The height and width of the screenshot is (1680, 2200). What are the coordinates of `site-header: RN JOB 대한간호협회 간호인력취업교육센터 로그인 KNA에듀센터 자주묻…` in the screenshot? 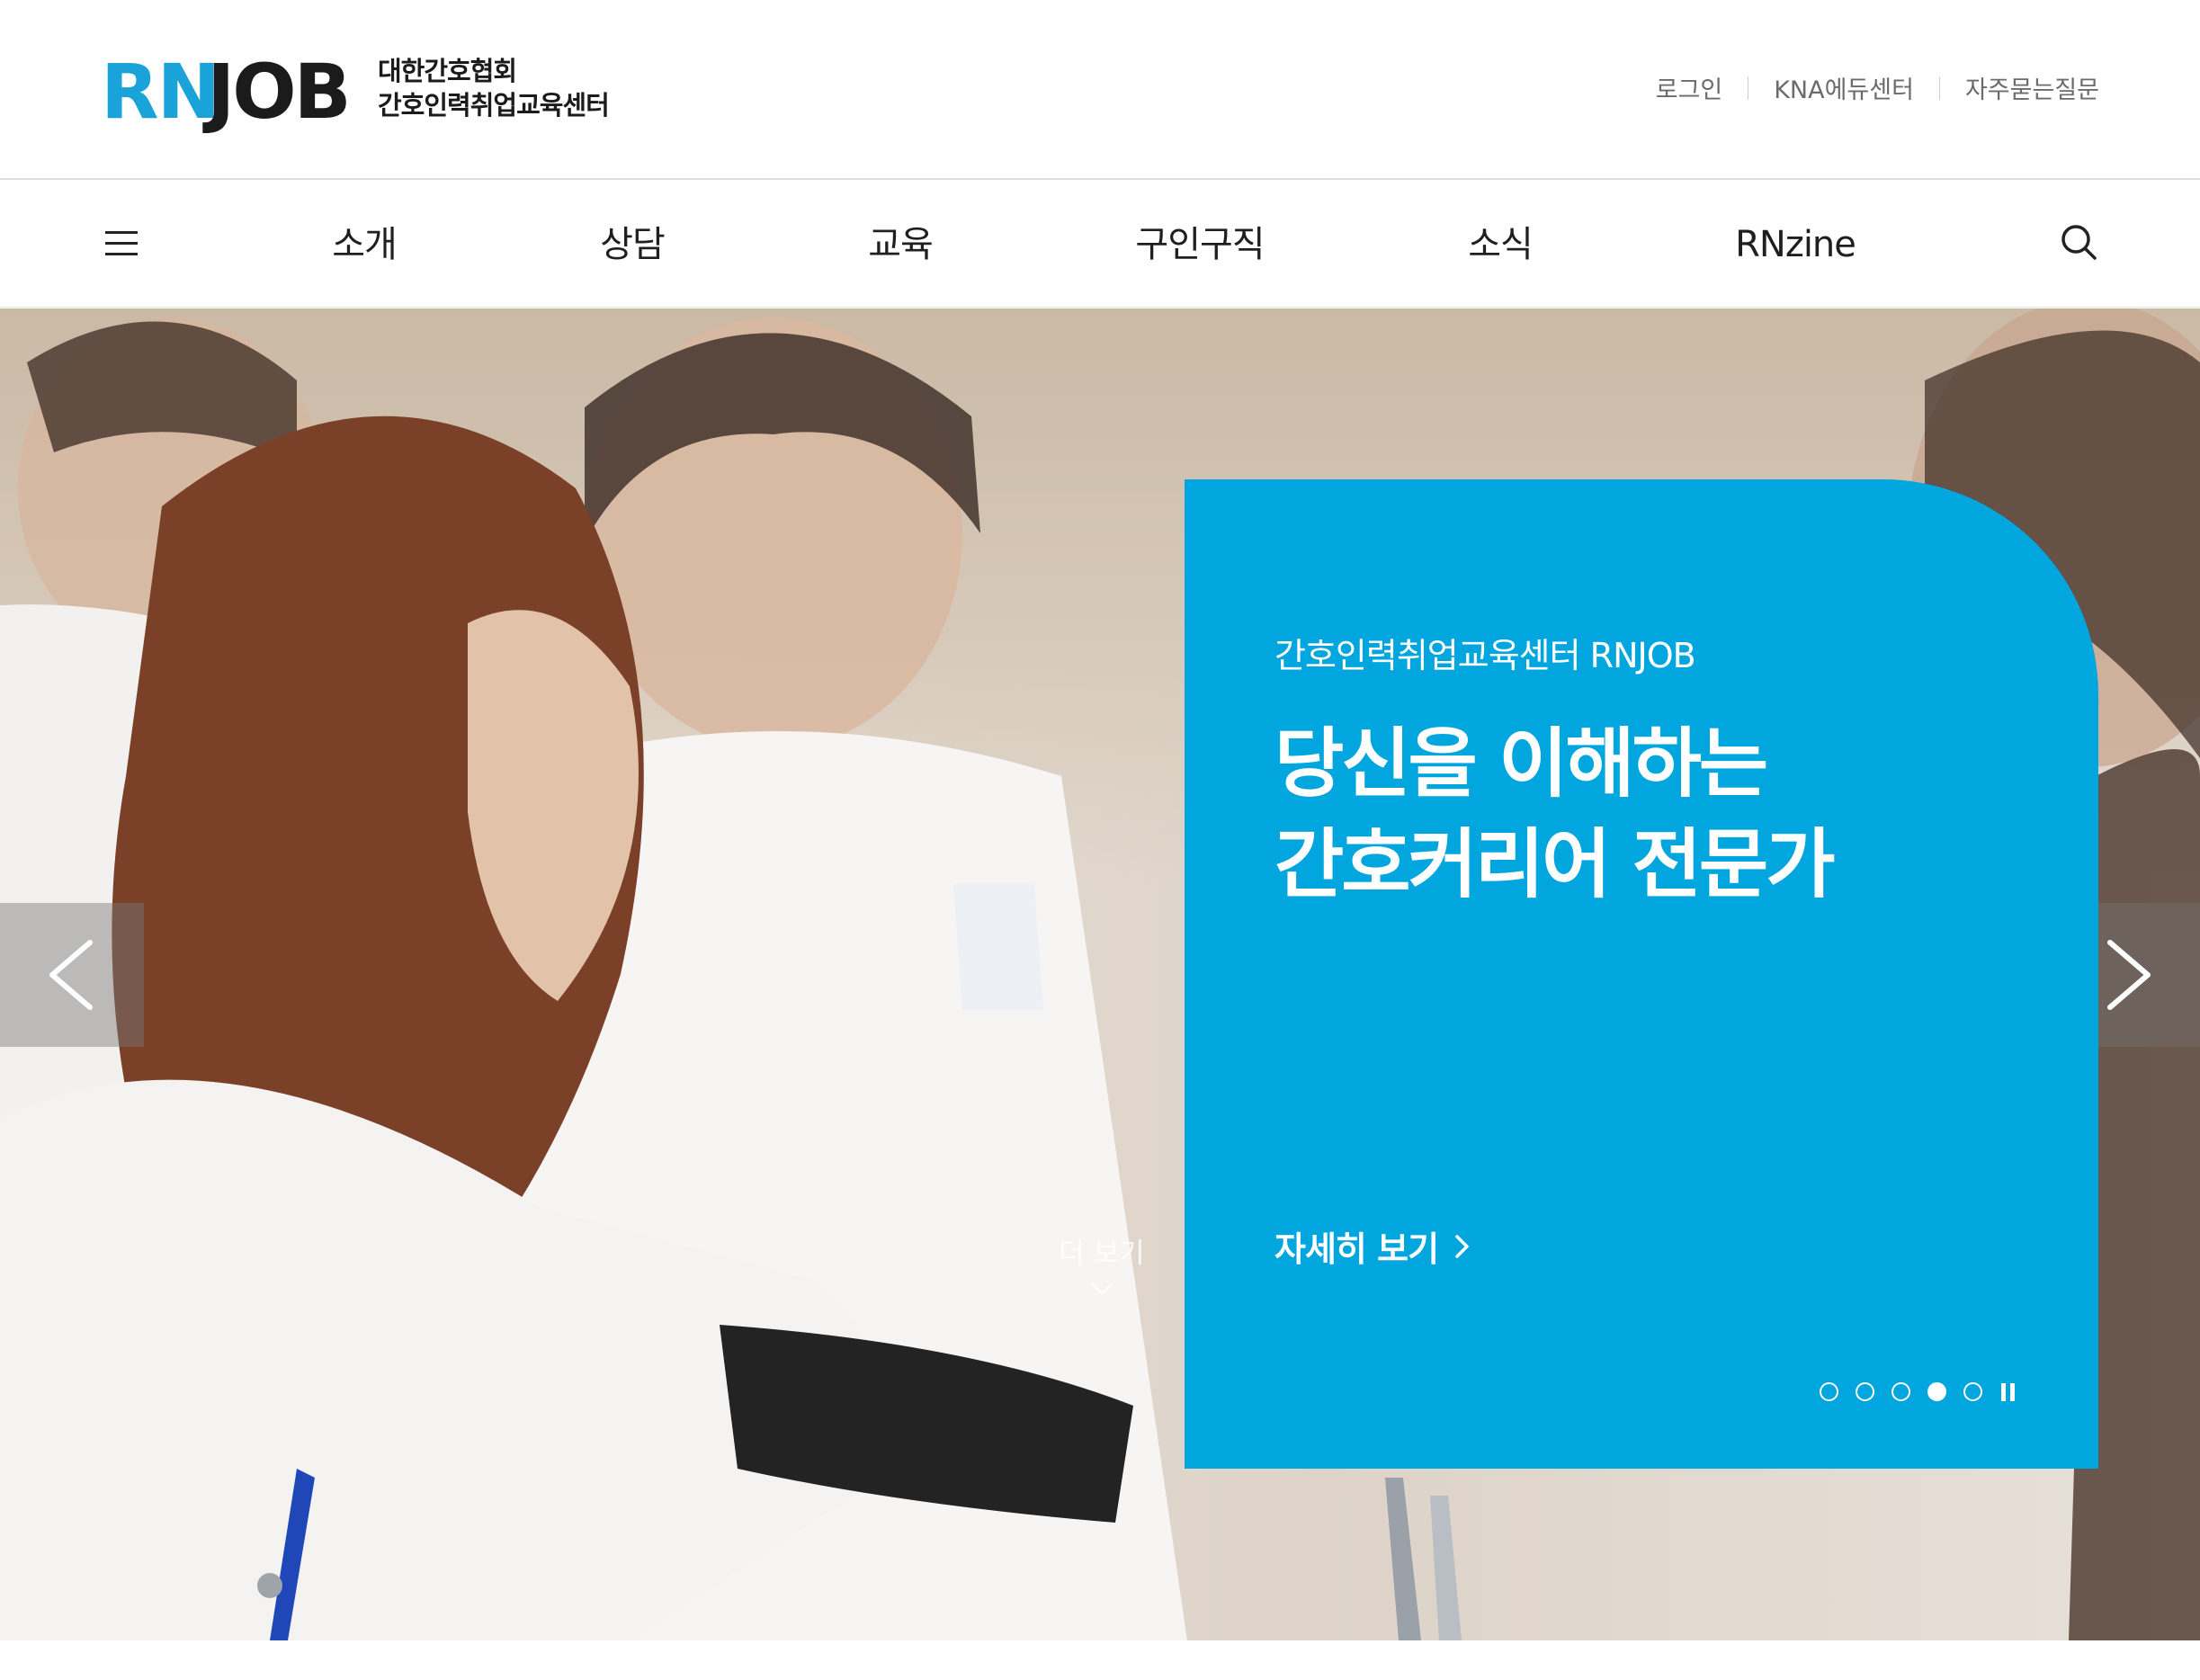 It's located at (1100, 90).